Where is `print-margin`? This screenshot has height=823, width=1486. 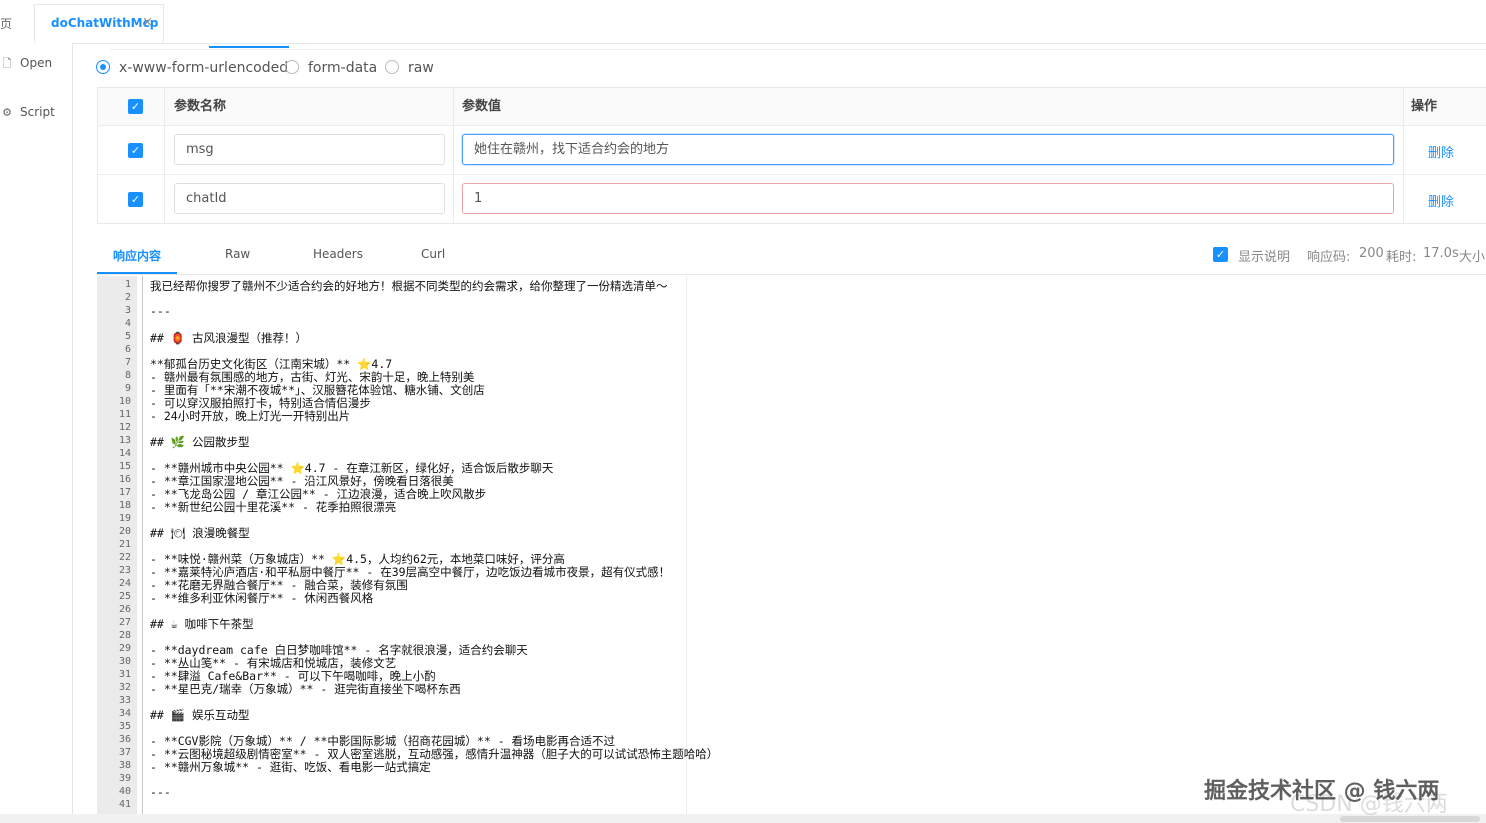 print-margin is located at coordinates (686, 549).